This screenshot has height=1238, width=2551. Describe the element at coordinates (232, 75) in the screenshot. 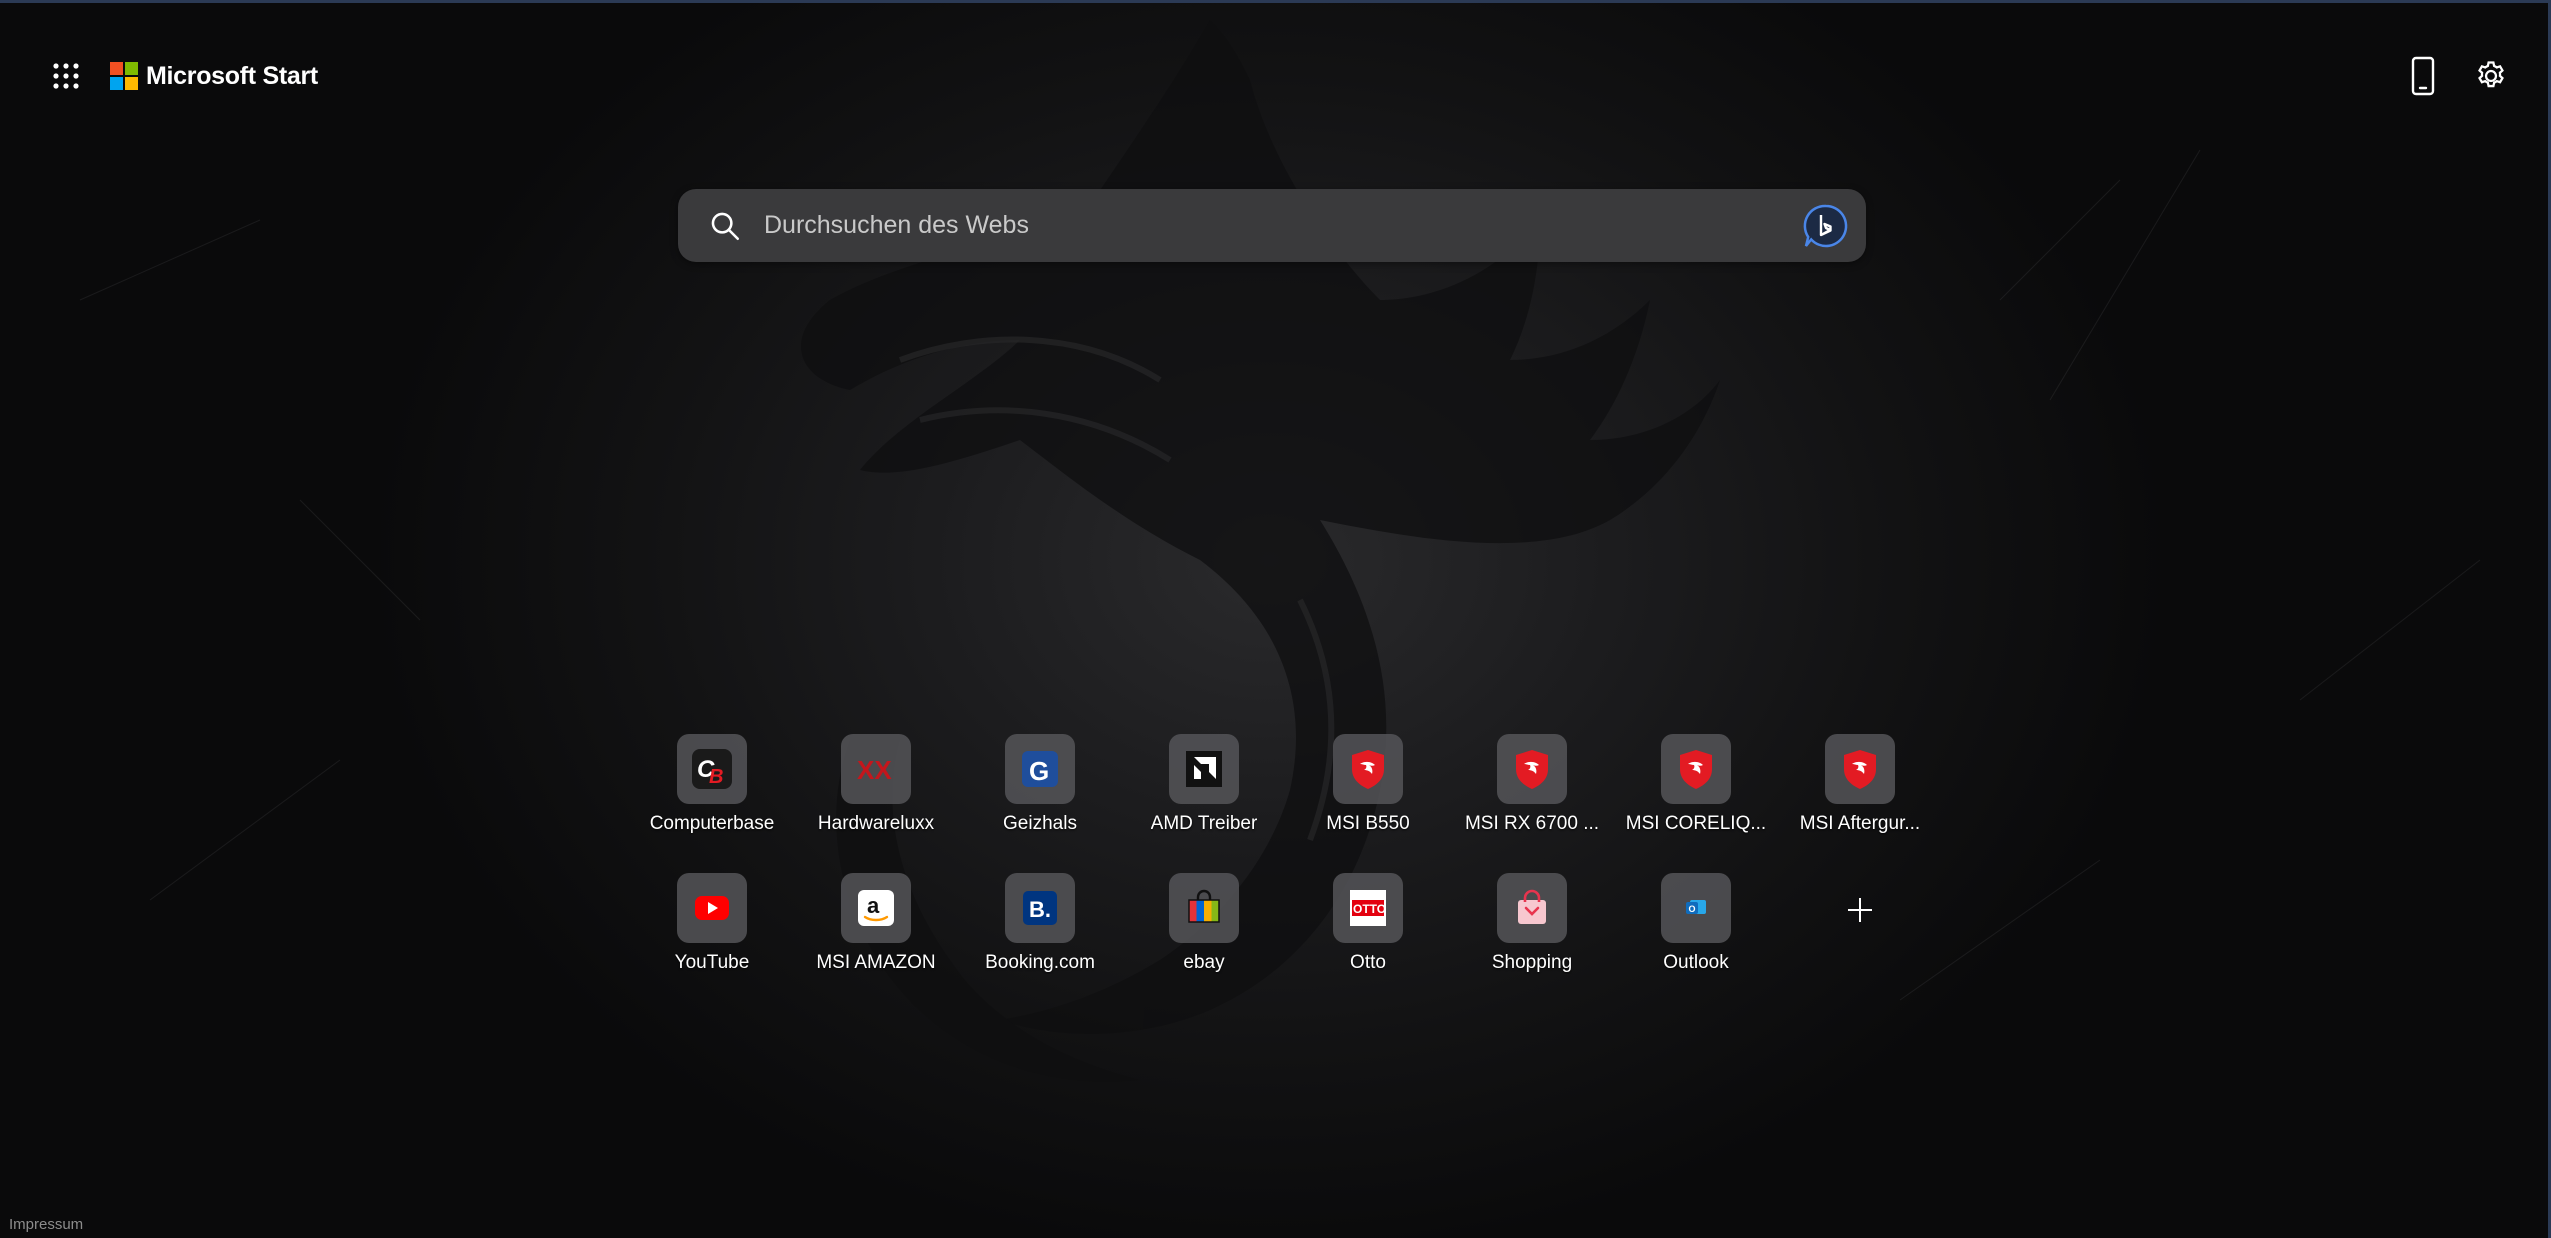

I see `brand-name: Microsoft Start` at that location.